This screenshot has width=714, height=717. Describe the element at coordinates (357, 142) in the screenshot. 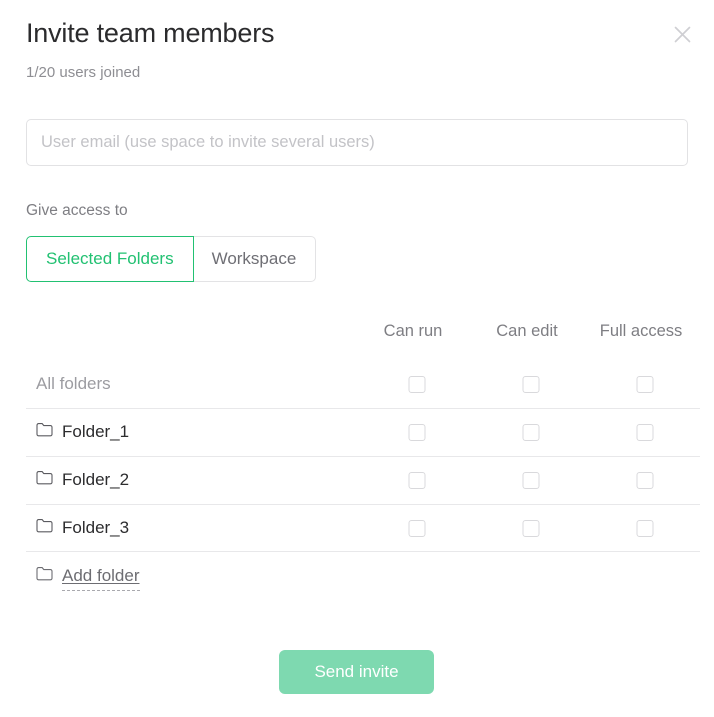

I see `user-email-input` at that location.